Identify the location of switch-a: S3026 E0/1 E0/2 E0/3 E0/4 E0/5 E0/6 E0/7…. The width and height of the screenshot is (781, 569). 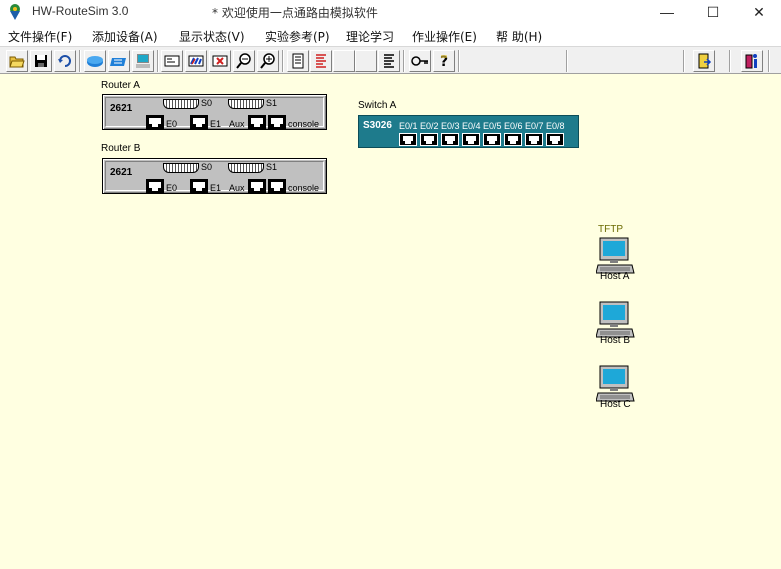
(468, 131).